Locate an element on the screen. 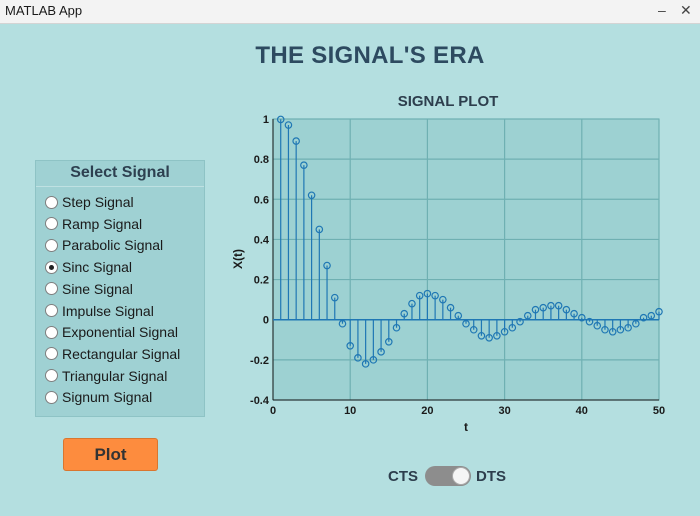 Image resolution: width=700 pixels, height=516 pixels. dts-label: DTS is located at coordinates (491, 476).